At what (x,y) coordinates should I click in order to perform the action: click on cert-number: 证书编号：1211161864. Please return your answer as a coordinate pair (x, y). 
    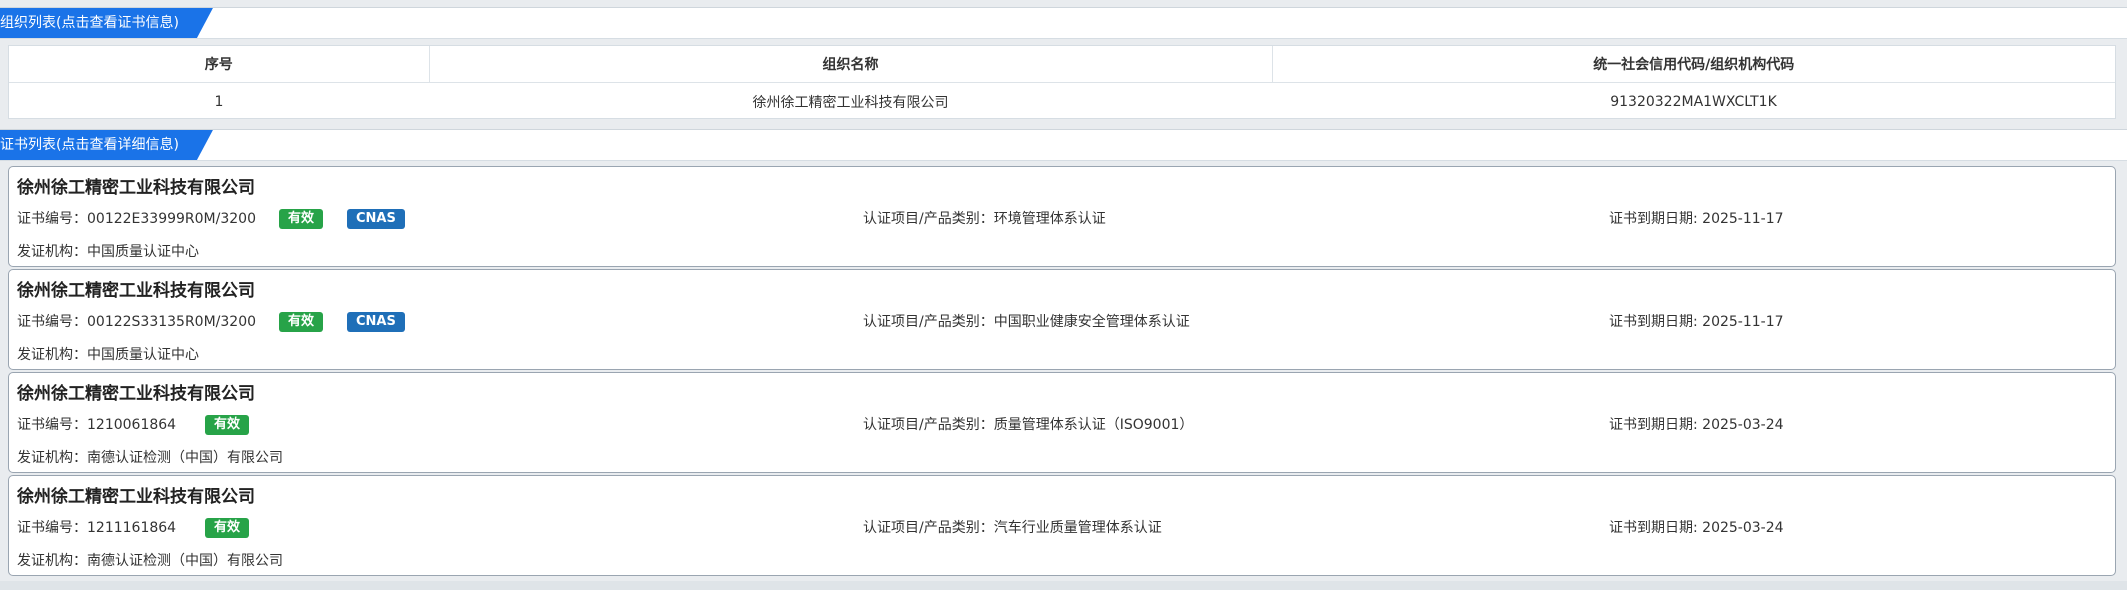
    Looking at the image, I should click on (97, 528).